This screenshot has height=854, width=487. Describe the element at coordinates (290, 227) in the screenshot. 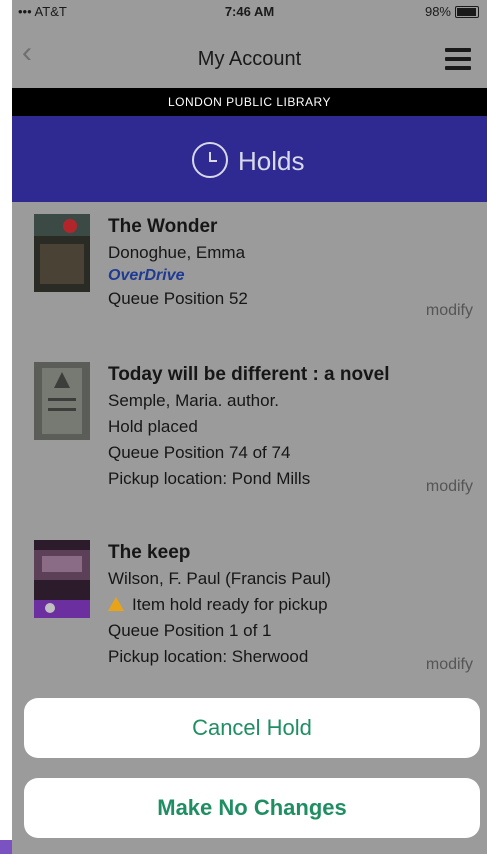

I see `hold-title: The Wonder` at that location.